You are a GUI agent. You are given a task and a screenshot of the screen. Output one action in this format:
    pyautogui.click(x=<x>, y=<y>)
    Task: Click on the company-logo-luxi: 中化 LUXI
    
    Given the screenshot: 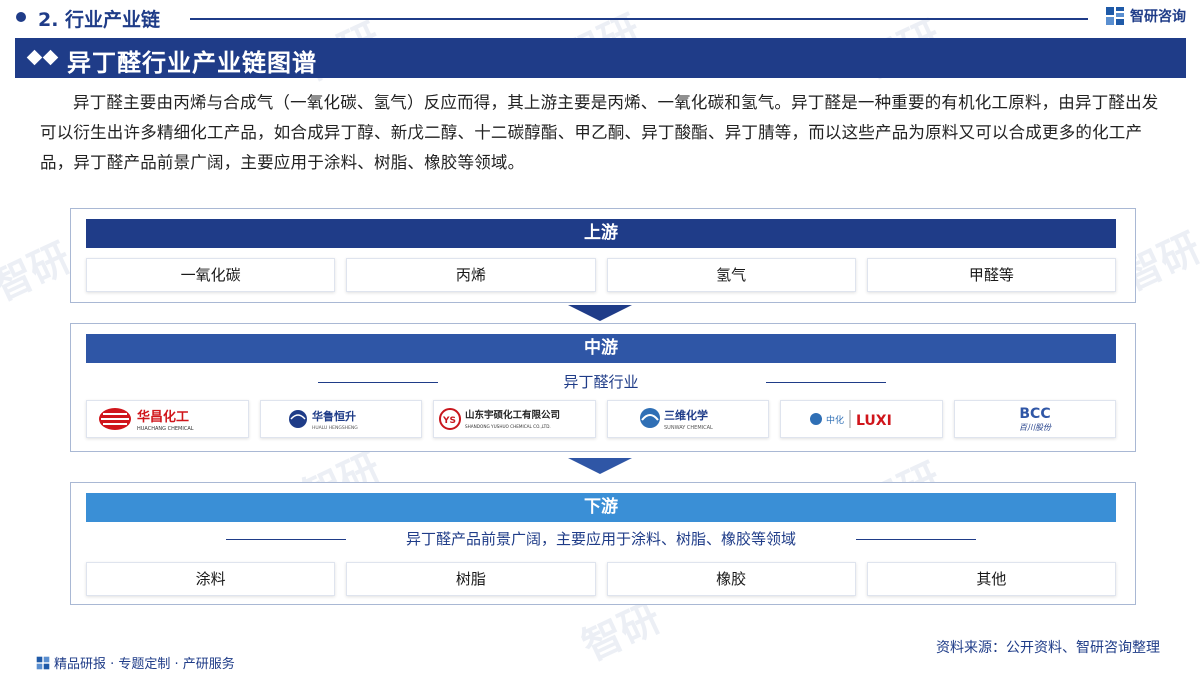 What is the action you would take?
    pyautogui.click(x=861, y=419)
    